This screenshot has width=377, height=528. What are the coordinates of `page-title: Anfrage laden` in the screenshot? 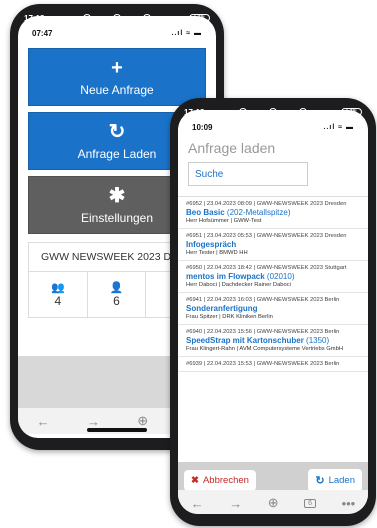 It's located at (232, 148).